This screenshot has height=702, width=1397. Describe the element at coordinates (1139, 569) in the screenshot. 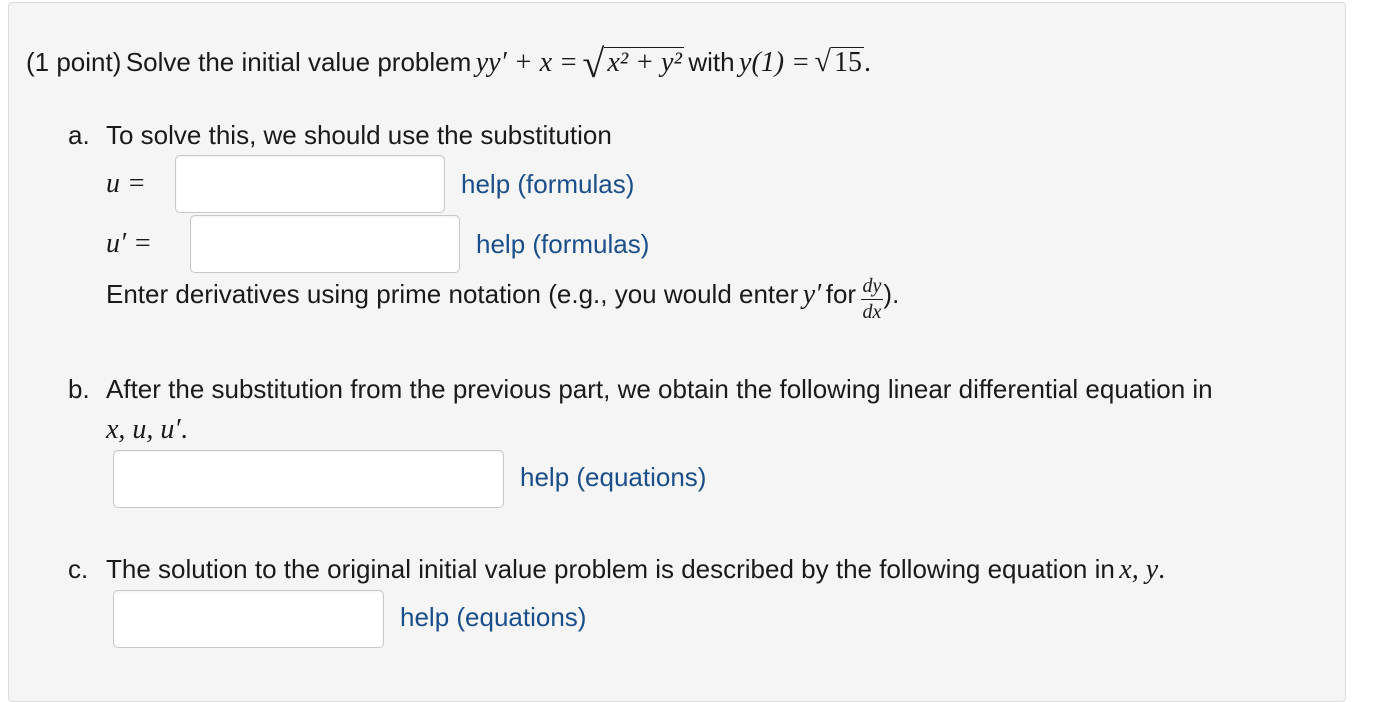

I see `part-c-vars: x, y` at that location.